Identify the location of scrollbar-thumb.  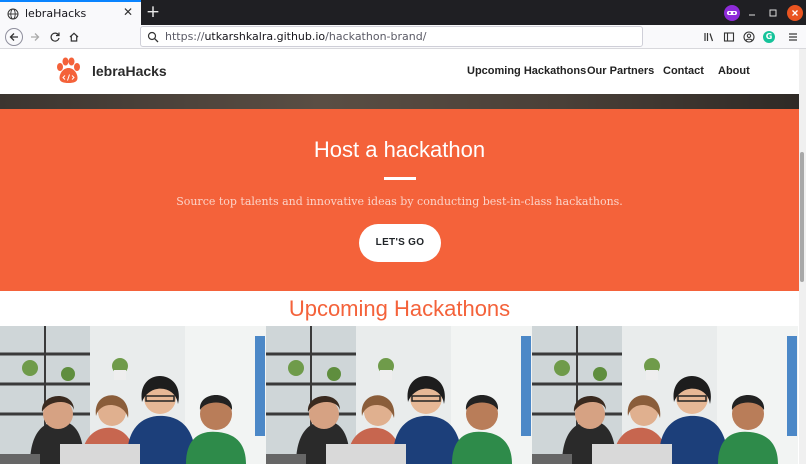
(802, 217).